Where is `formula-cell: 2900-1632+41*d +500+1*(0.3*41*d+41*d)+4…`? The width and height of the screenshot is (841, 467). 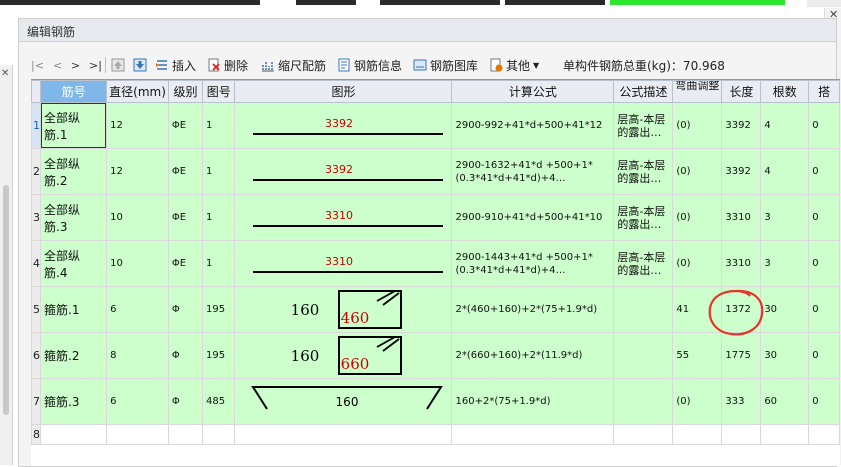
formula-cell: 2900-1632+41*d +500+1*(0.3*41*d+41*d)+4… is located at coordinates (533, 171).